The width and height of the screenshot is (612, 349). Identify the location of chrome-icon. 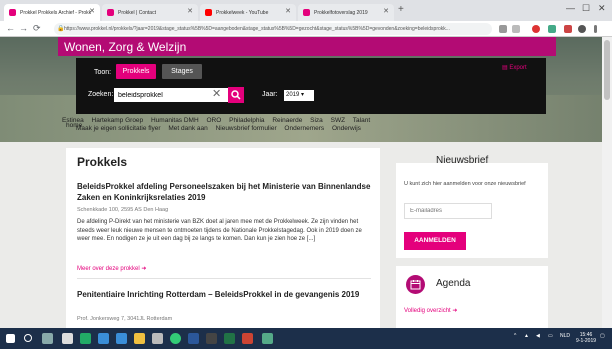
(175, 338).